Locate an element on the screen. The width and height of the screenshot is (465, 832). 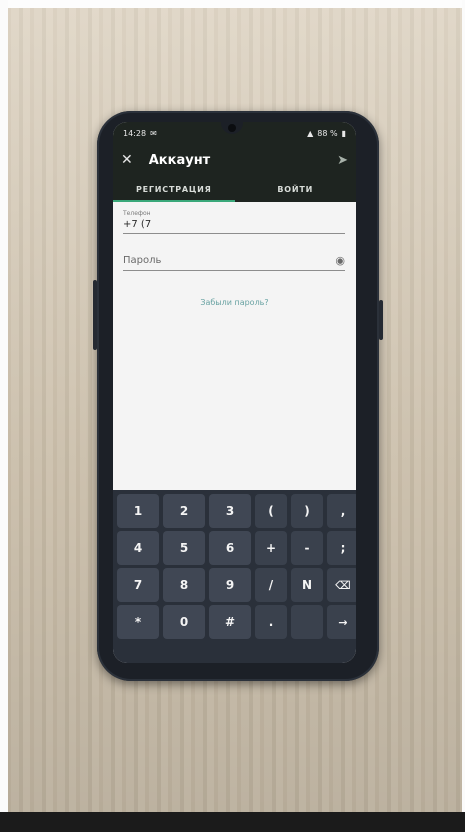
key-2: 2 is located at coordinates (184, 511).